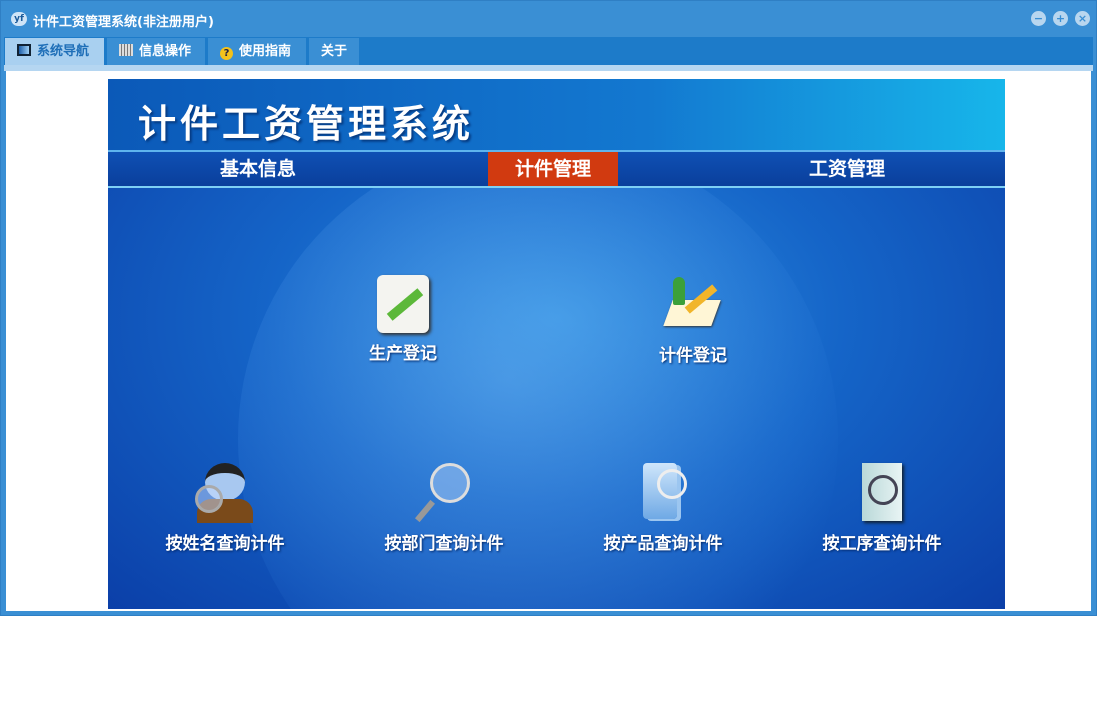 The width and height of the screenshot is (1099, 723). I want to click on maximize-button: +, so click(1060, 18).